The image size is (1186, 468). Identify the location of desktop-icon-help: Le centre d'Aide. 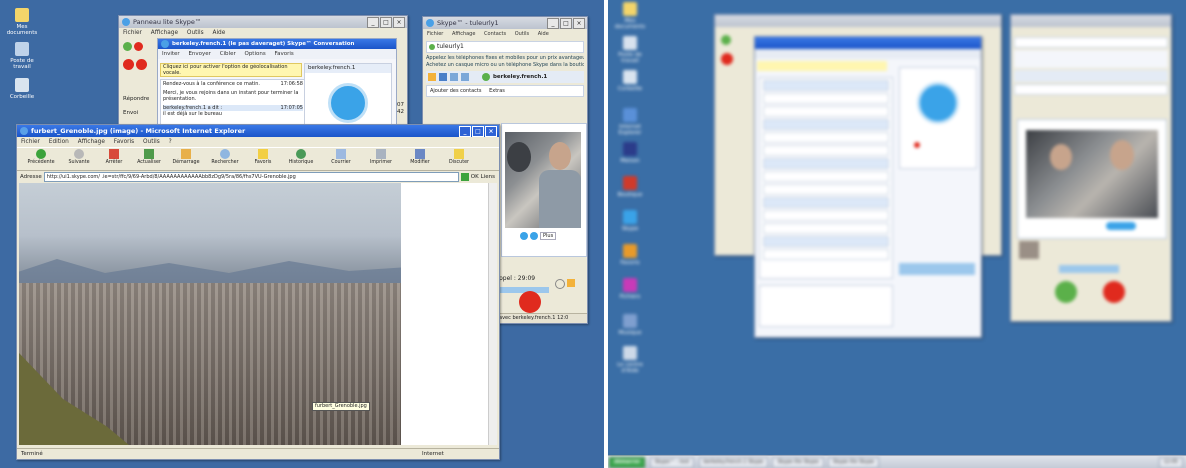
(630, 360).